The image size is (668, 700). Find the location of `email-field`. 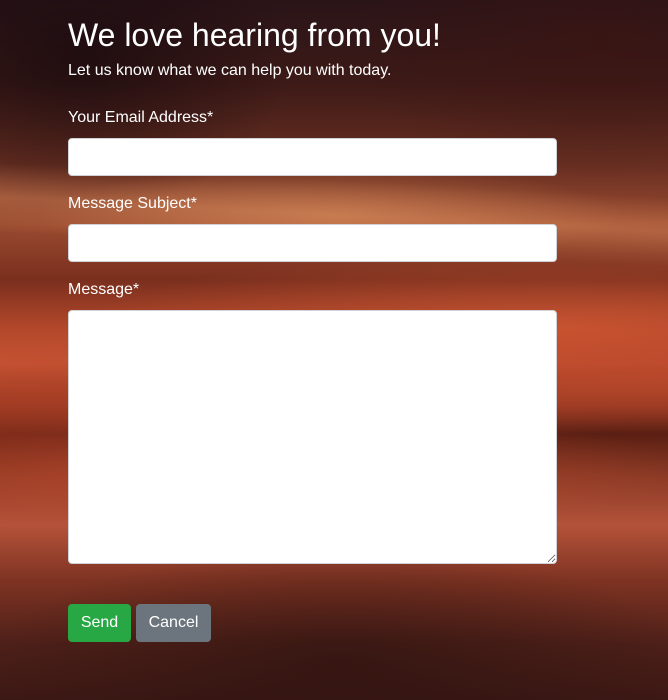

email-field is located at coordinates (312, 157).